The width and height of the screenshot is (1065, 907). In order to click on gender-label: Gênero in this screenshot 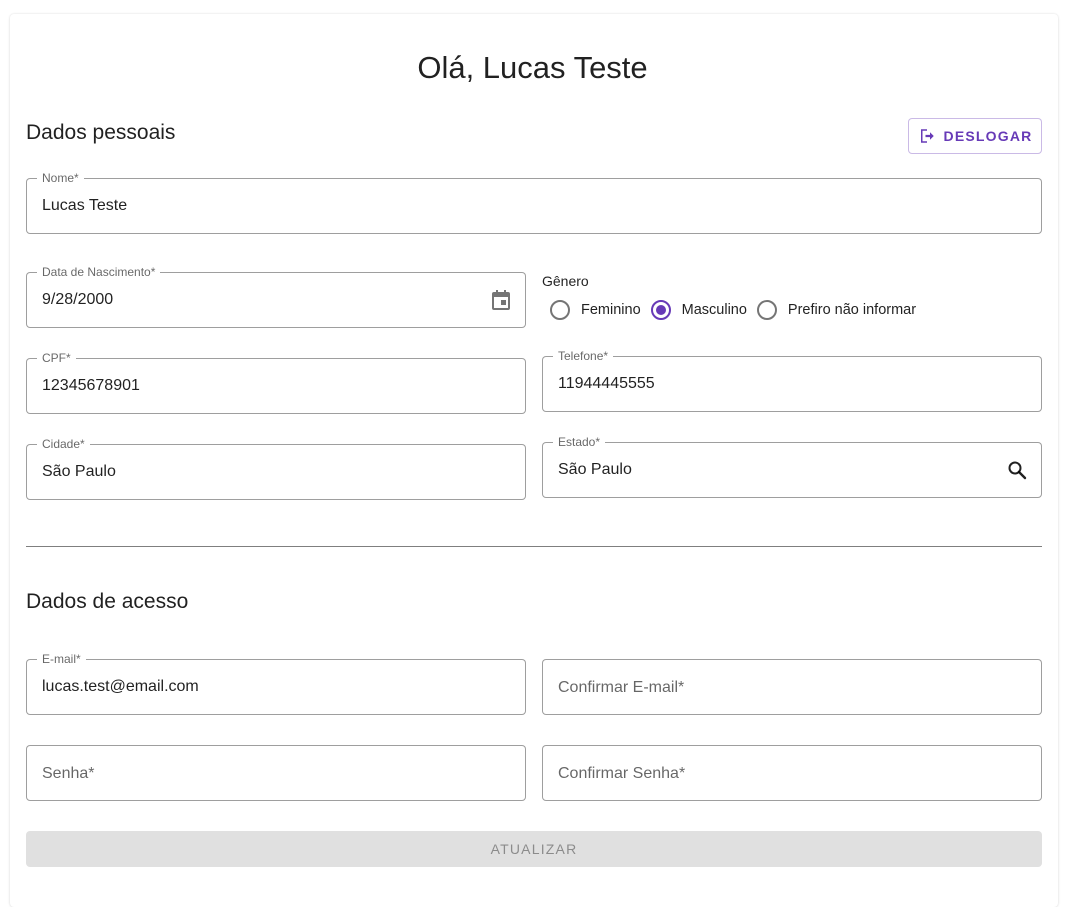, I will do `click(565, 281)`.